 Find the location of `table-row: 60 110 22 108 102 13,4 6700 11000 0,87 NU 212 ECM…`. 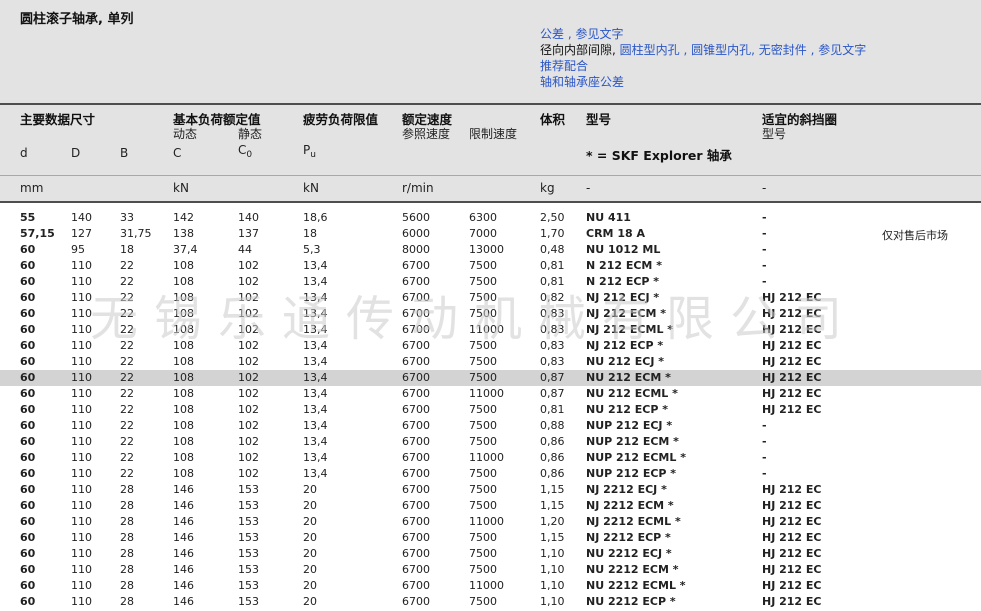

table-row: 60 110 22 108 102 13,4 6700 11000 0,87 NU 212 ECM… is located at coordinates (490, 394).